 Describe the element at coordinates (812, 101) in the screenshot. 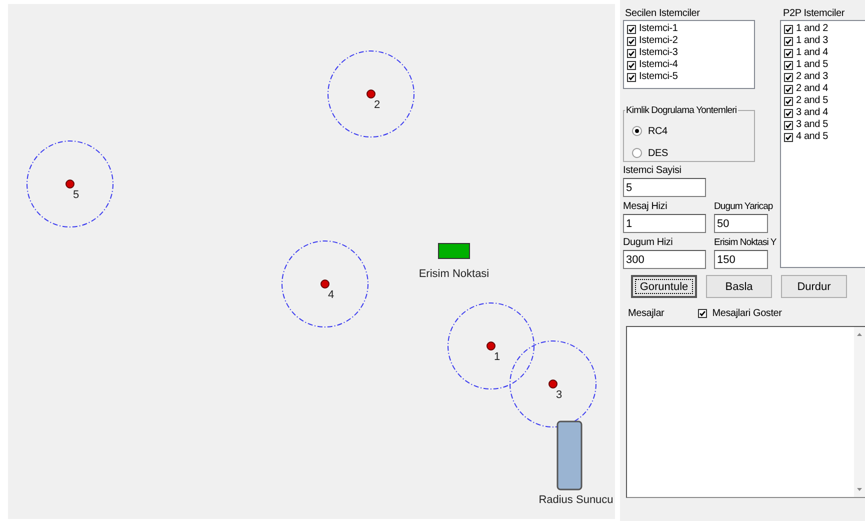

I see `list-item: 2 and 5` at that location.